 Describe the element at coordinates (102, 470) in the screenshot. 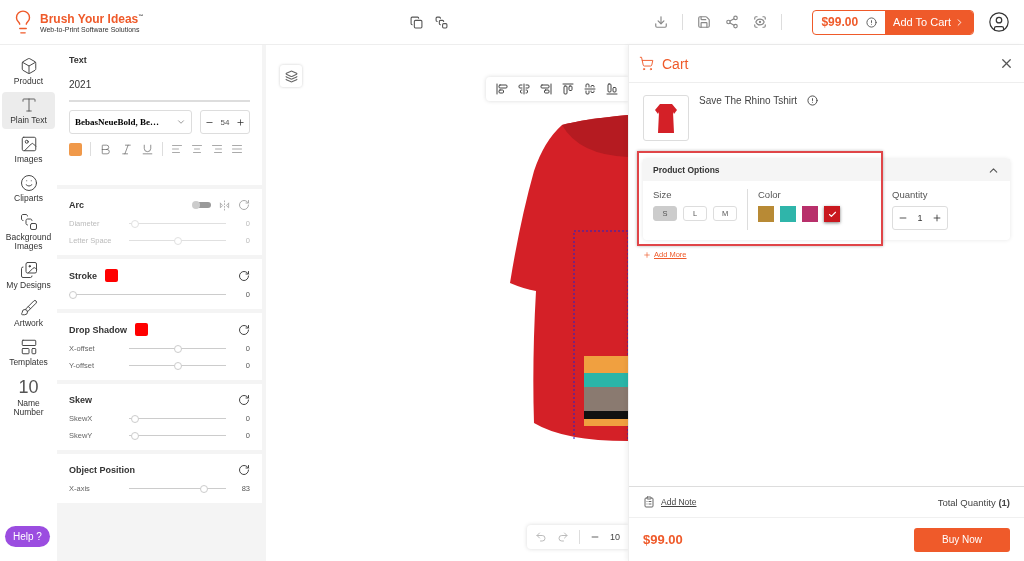

I see `section-title: Object Position` at that location.